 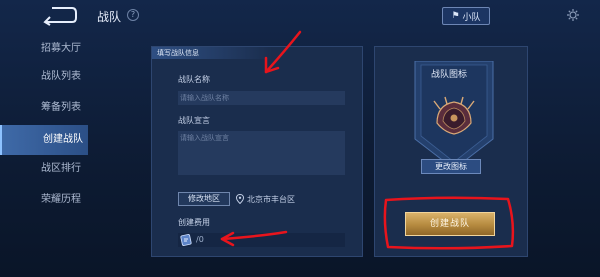 I want to click on create-team-button: 创建战队, so click(x=450, y=224).